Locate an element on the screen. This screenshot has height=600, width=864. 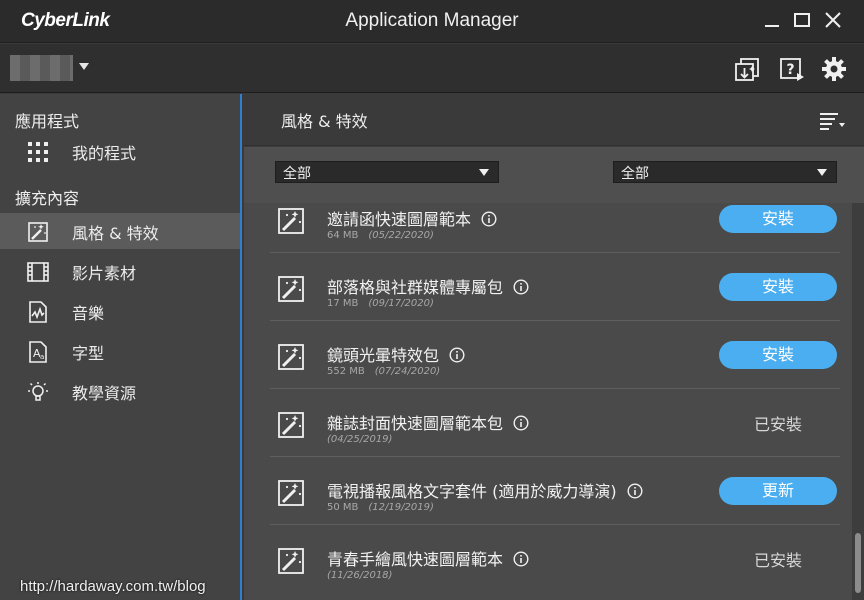
gear-icon is located at coordinates (834, 69).